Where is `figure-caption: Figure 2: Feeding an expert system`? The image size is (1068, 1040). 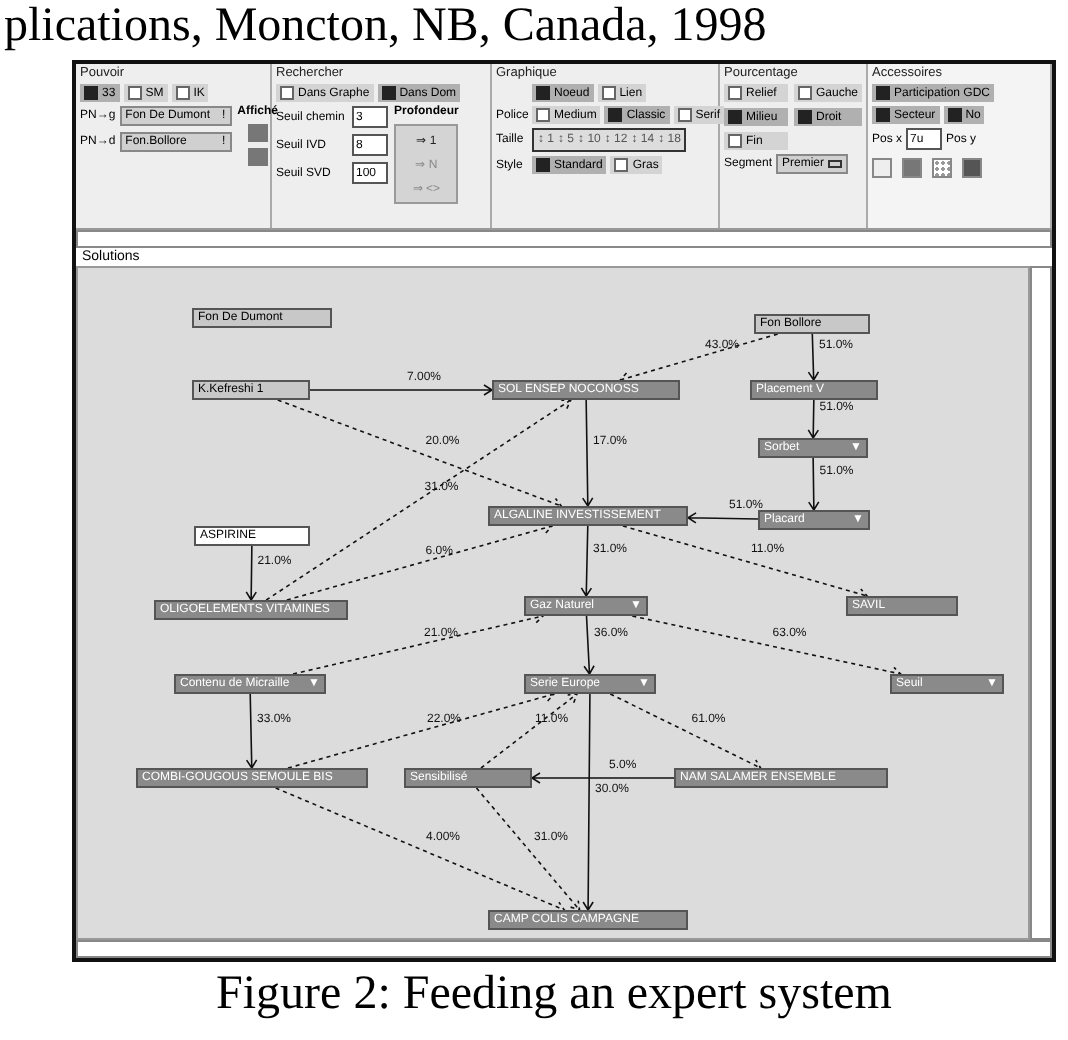 figure-caption: Figure 2: Feeding an expert system is located at coordinates (554, 995).